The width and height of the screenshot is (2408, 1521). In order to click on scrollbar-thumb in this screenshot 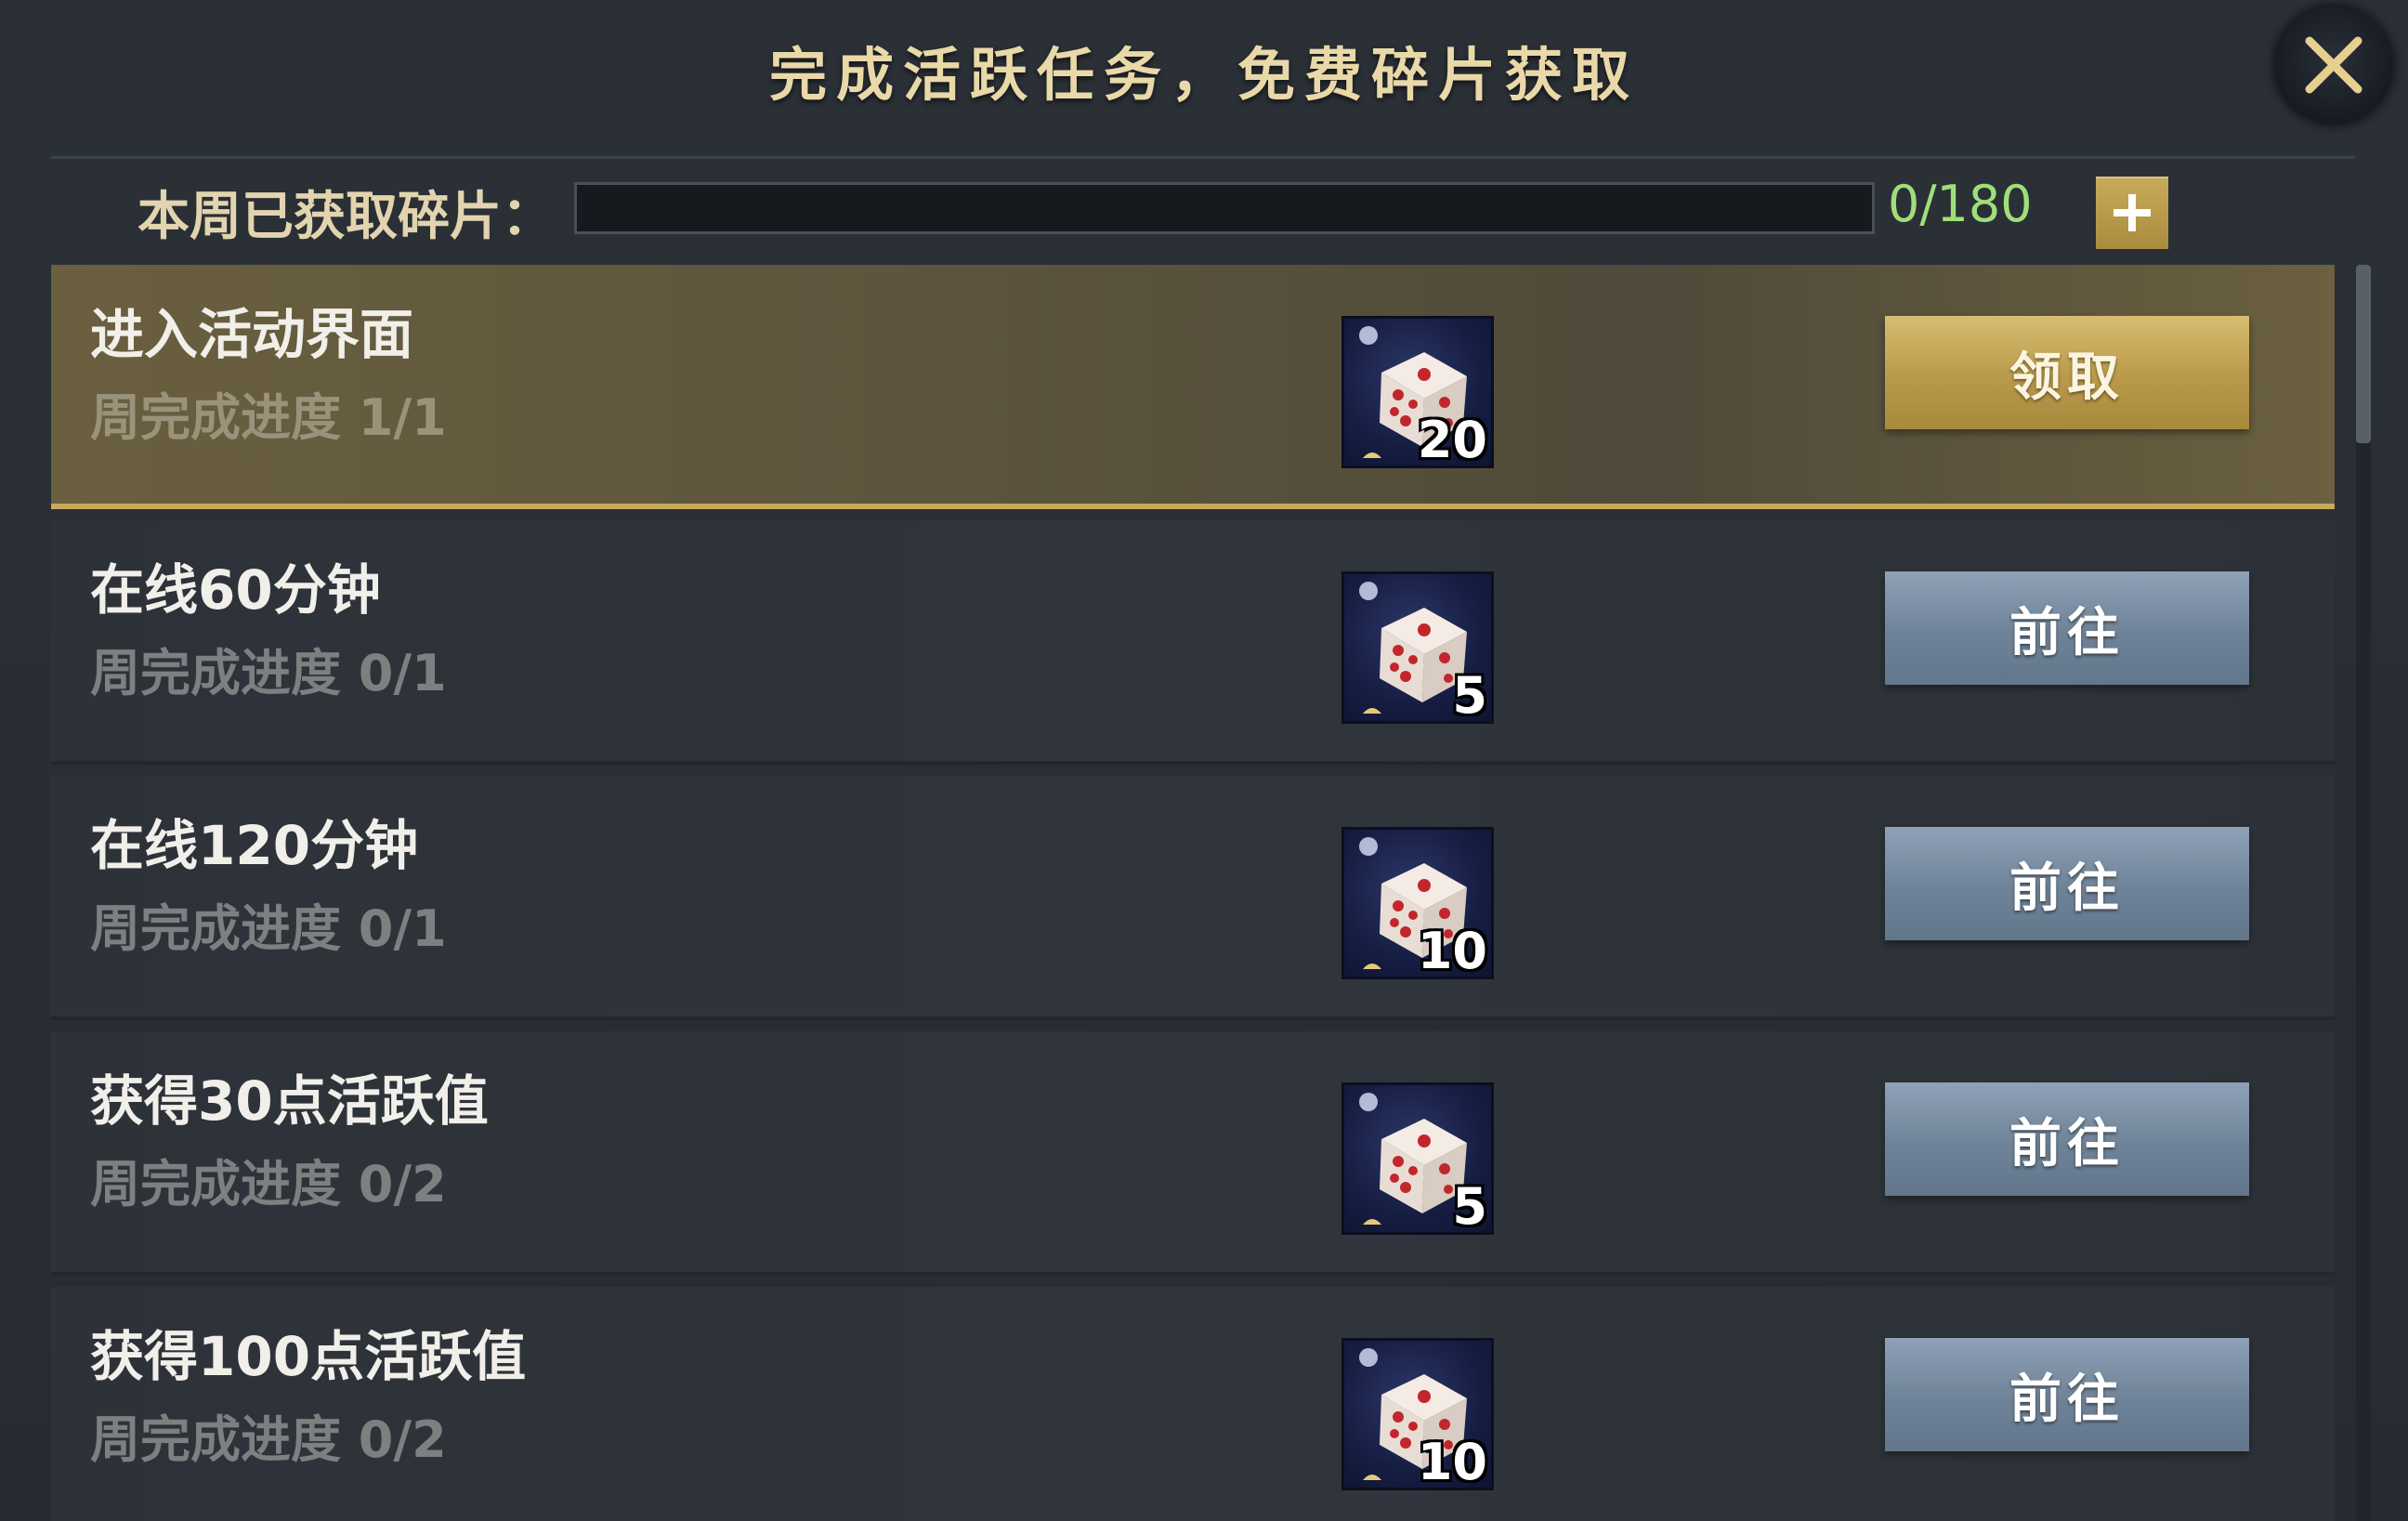, I will do `click(2363, 354)`.